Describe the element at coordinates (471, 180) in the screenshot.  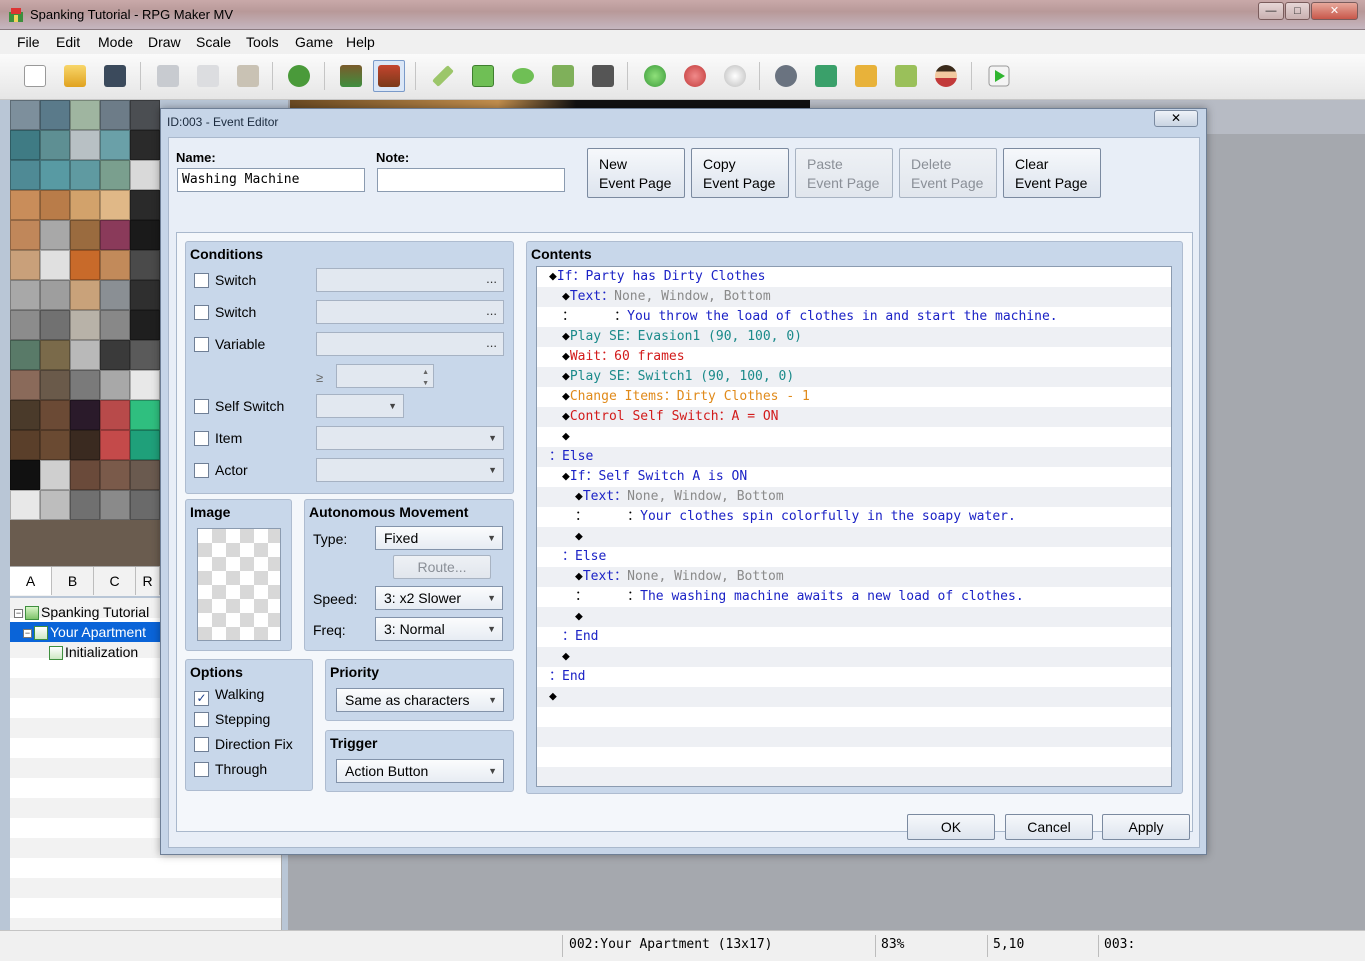
I see `note-field` at that location.